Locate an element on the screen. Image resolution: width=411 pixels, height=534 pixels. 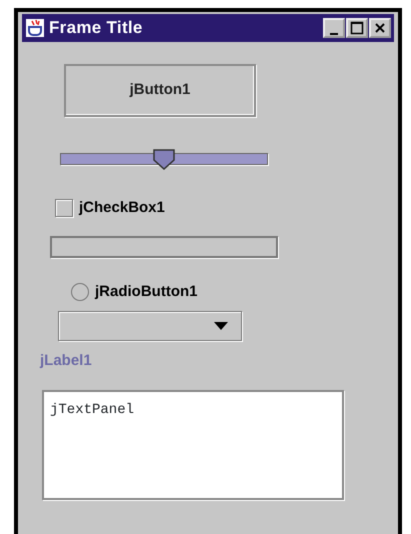
app-icon is located at coordinates (35, 28).